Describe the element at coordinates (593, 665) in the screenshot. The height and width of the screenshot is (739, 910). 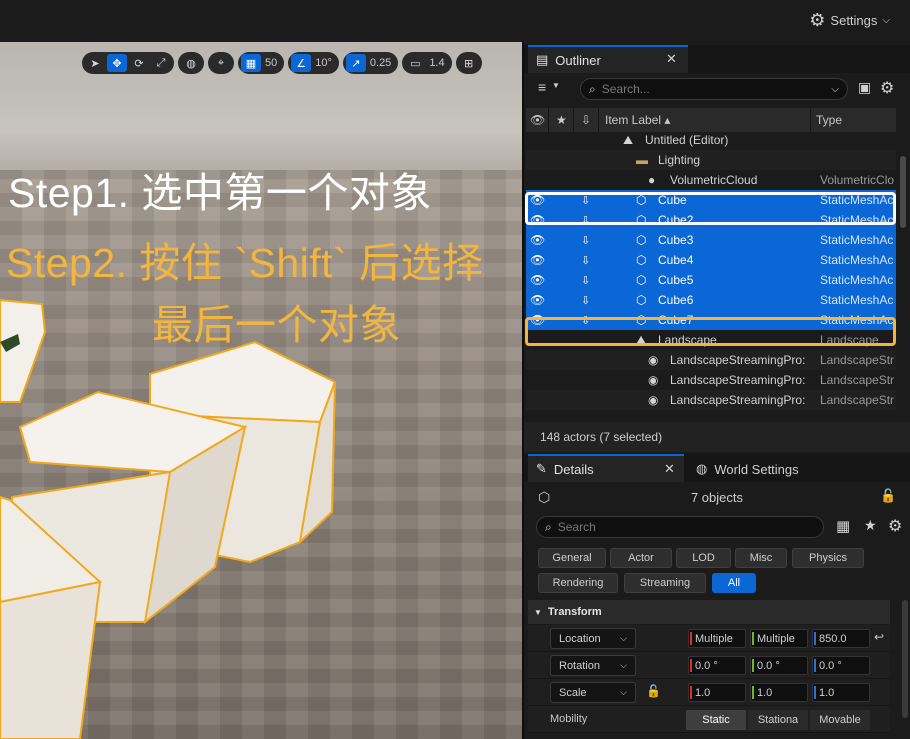
I see `rotation-mode-dropdown: Rotation ⌵` at that location.